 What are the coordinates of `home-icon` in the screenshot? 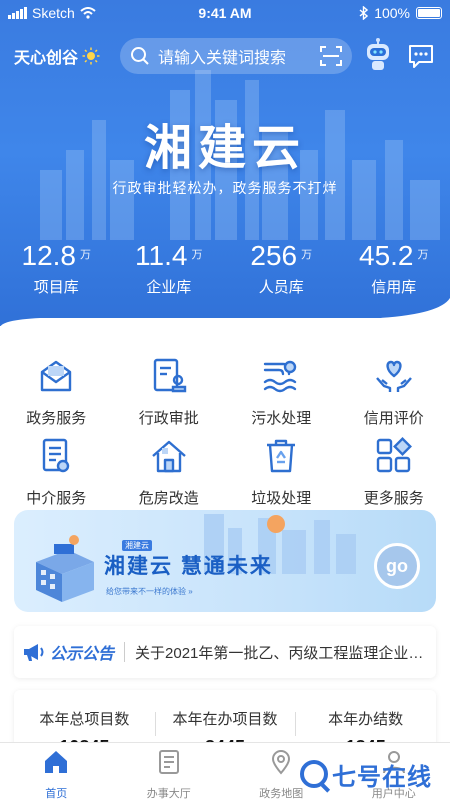 It's located at (56, 762).